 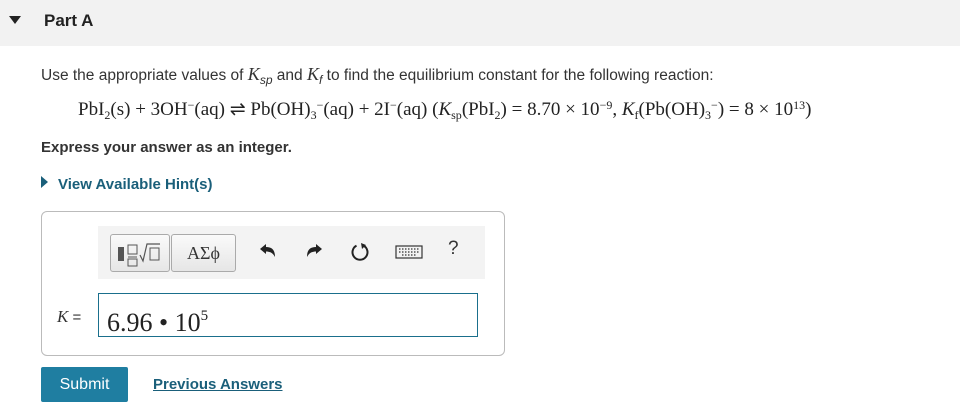 What do you see at coordinates (135, 184) in the screenshot?
I see `view-hints-label: View Available Hint(s)` at bounding box center [135, 184].